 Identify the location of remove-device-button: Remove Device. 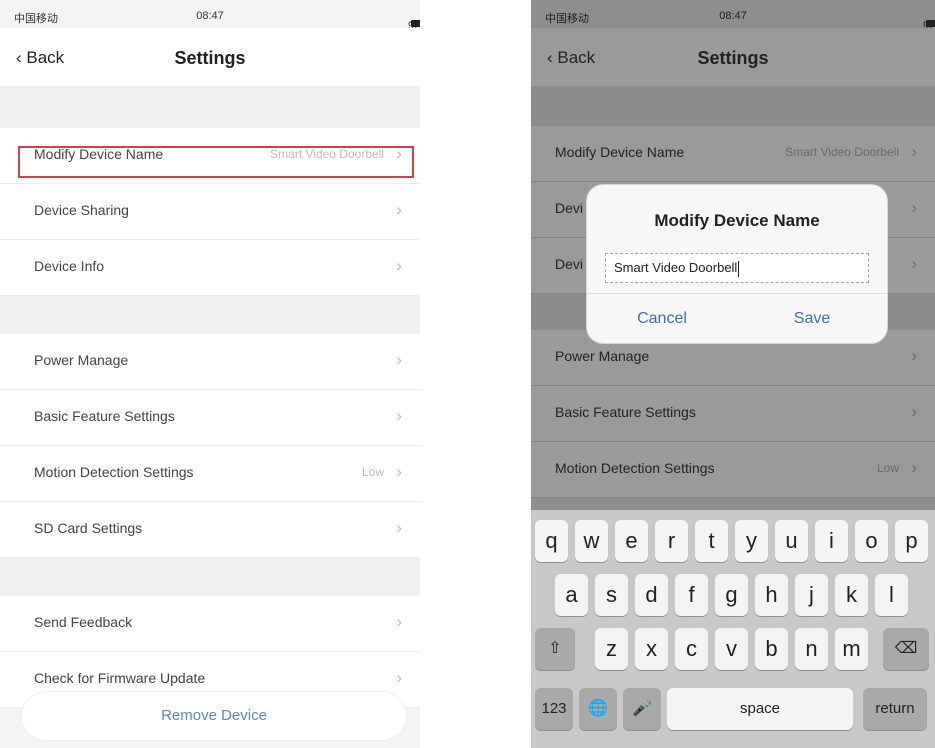
(214, 716).